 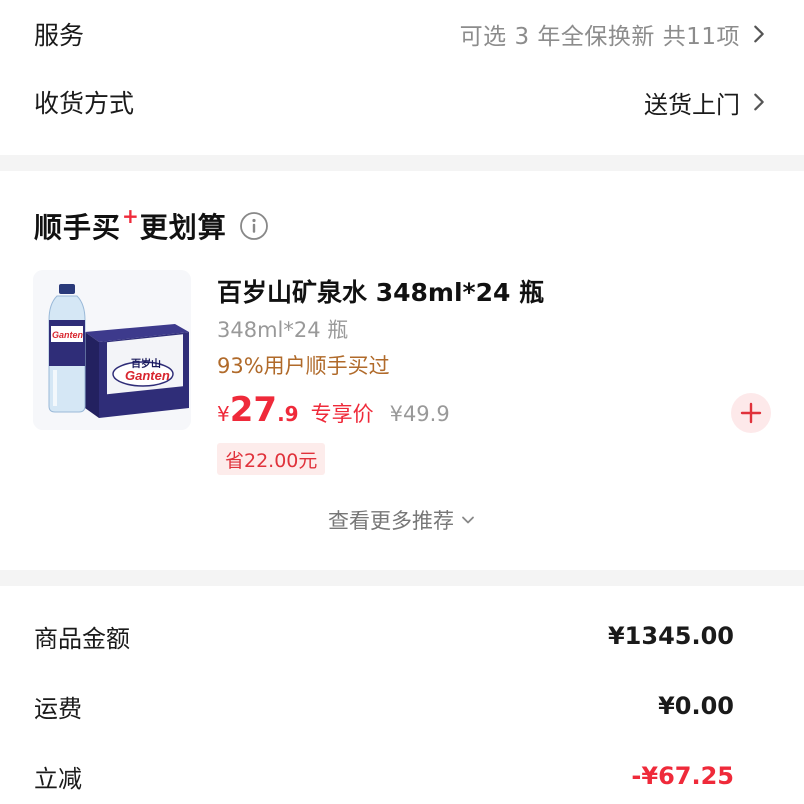 What do you see at coordinates (68, 335) in the screenshot?
I see `svg-text: Ganten` at bounding box center [68, 335].